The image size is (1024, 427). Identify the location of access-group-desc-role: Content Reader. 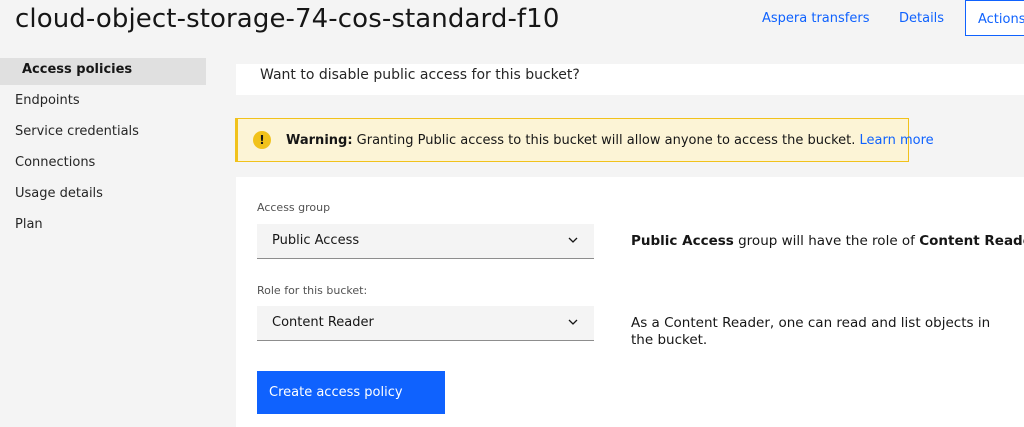
(971, 241).